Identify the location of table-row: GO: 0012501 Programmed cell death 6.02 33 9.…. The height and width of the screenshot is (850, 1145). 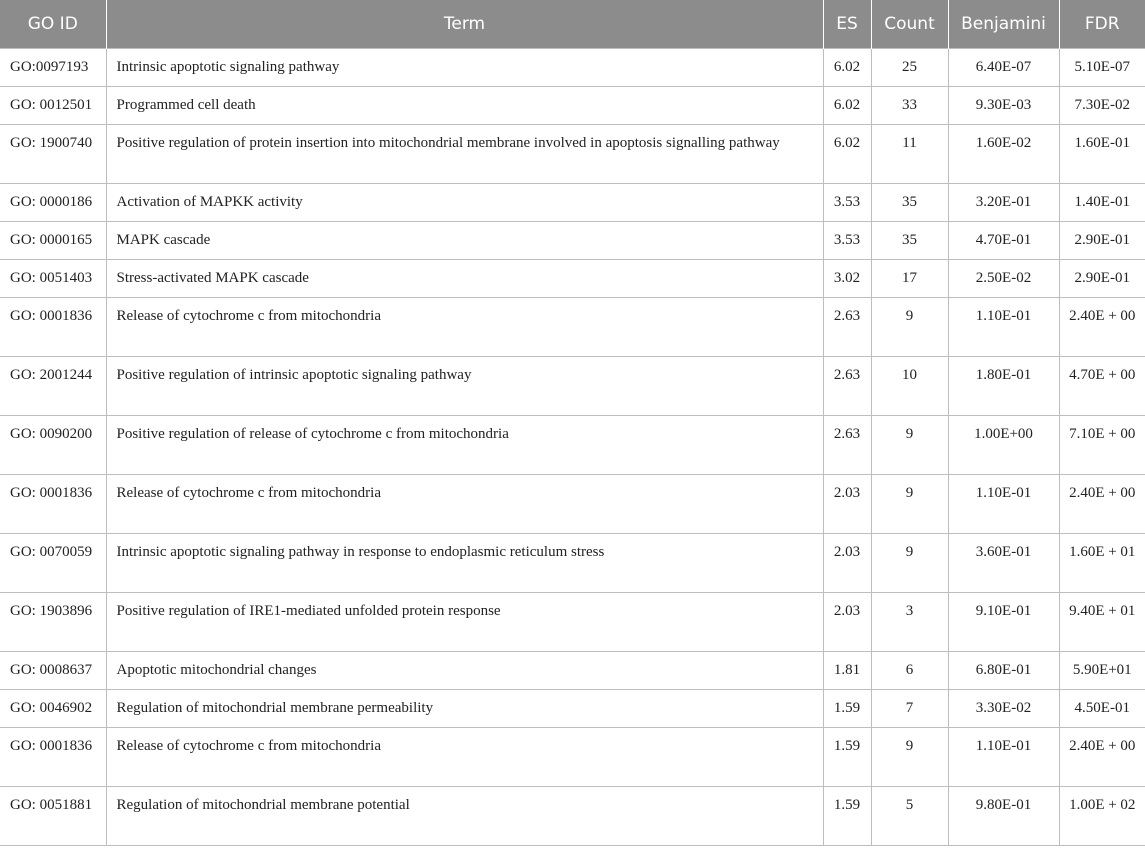
(572, 105).